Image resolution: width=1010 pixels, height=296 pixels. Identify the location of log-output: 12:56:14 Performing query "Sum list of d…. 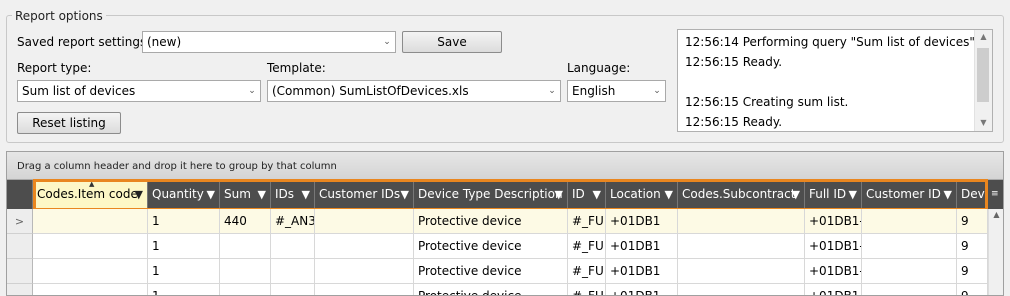
(835, 80).